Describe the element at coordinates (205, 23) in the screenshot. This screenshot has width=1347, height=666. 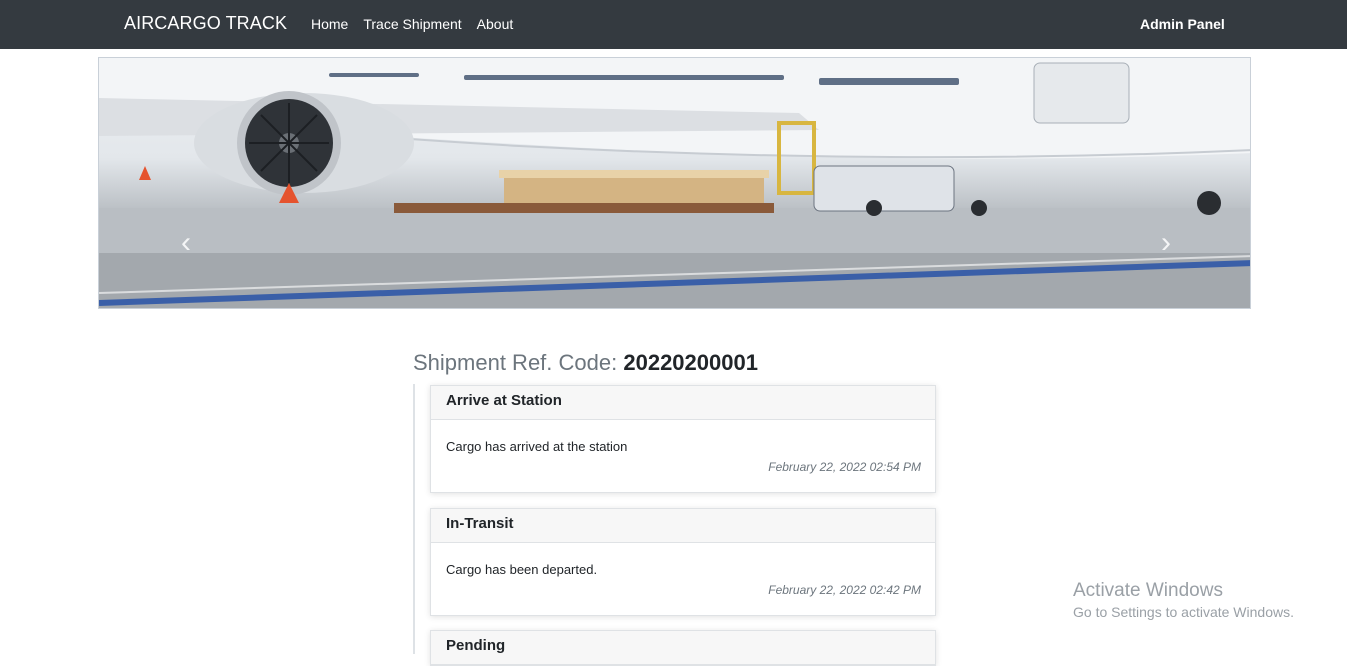
I see `brand-logo: AIRCARGO TRACK` at that location.